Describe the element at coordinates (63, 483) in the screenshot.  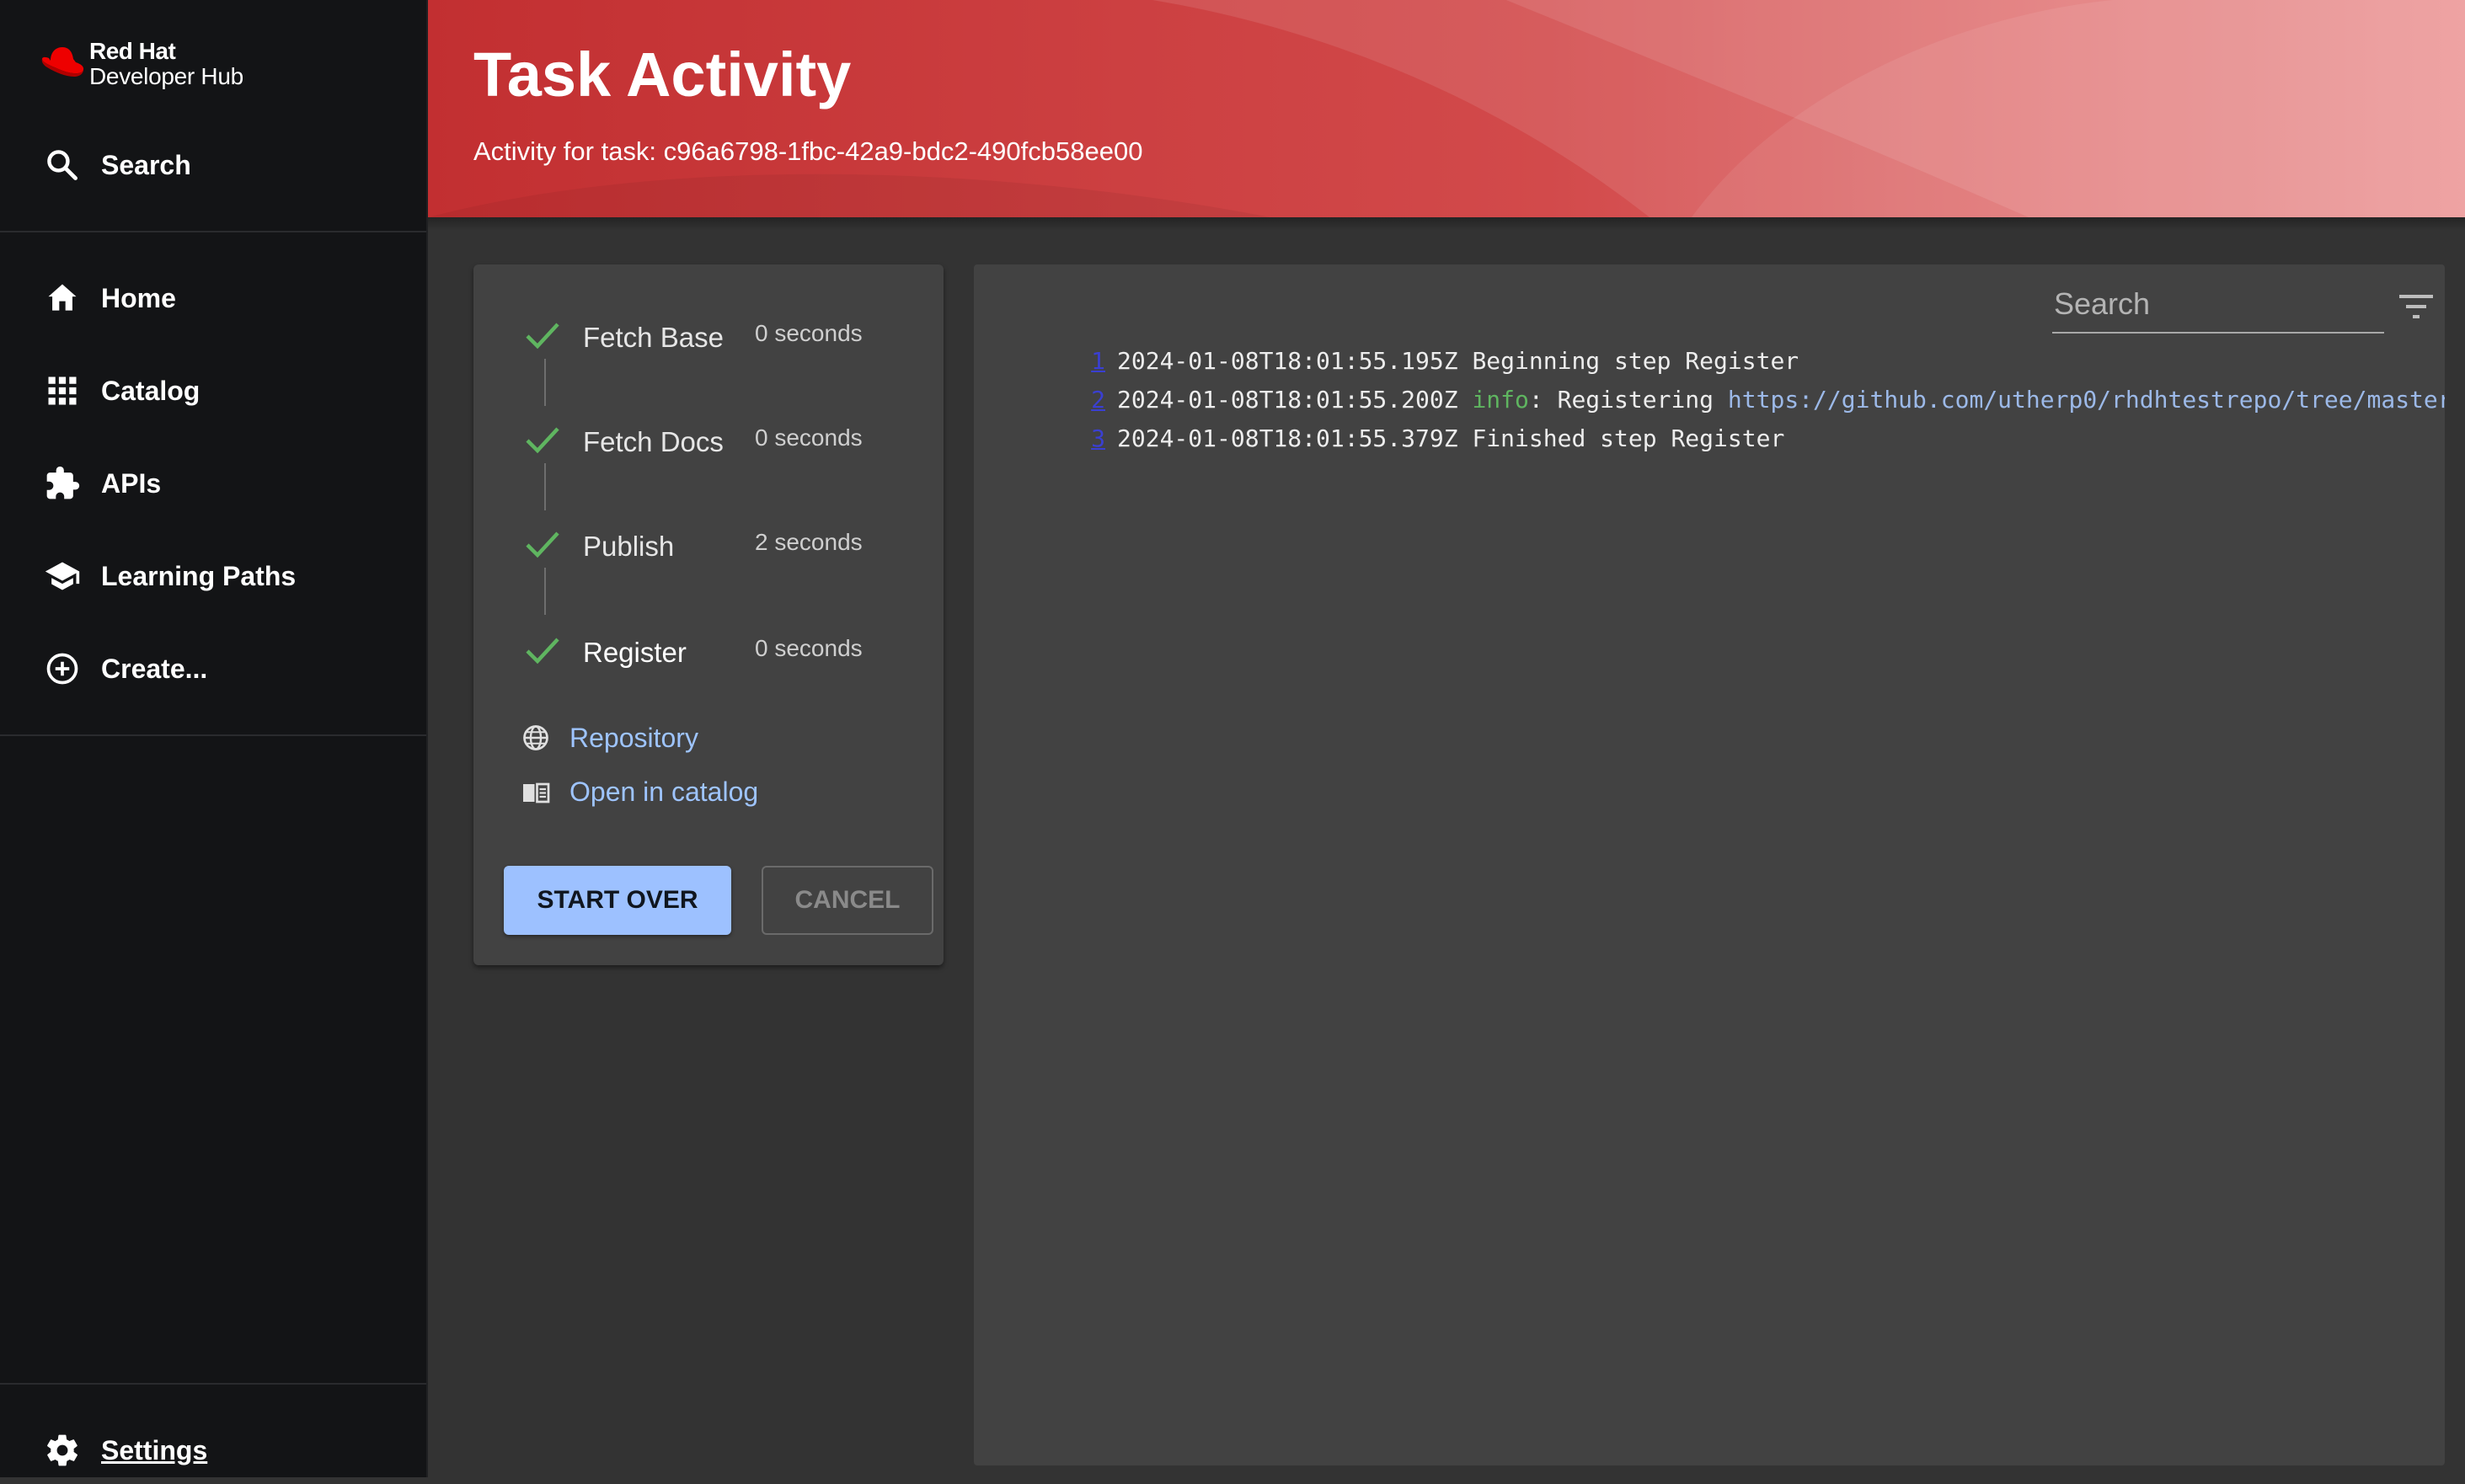
I see `puzzle-icon` at that location.